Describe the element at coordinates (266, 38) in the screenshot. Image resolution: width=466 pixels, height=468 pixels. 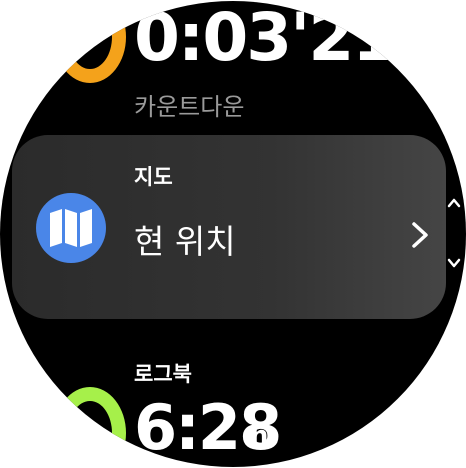
I see `countdown-value: 0:03'21` at that location.